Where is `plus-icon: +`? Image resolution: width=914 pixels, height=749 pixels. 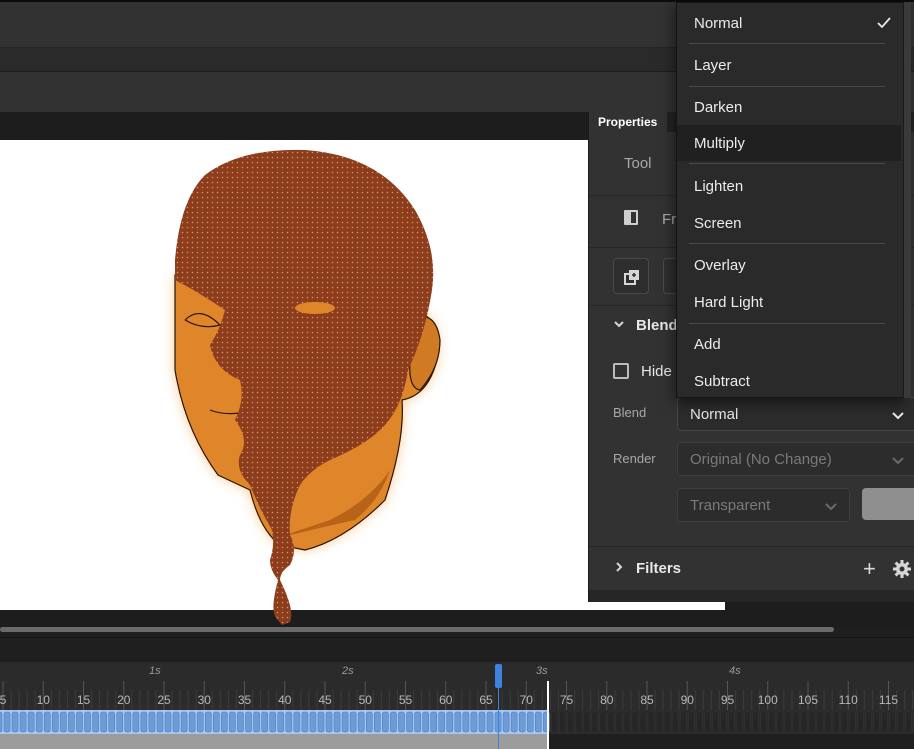
plus-icon: + is located at coordinates (869, 569).